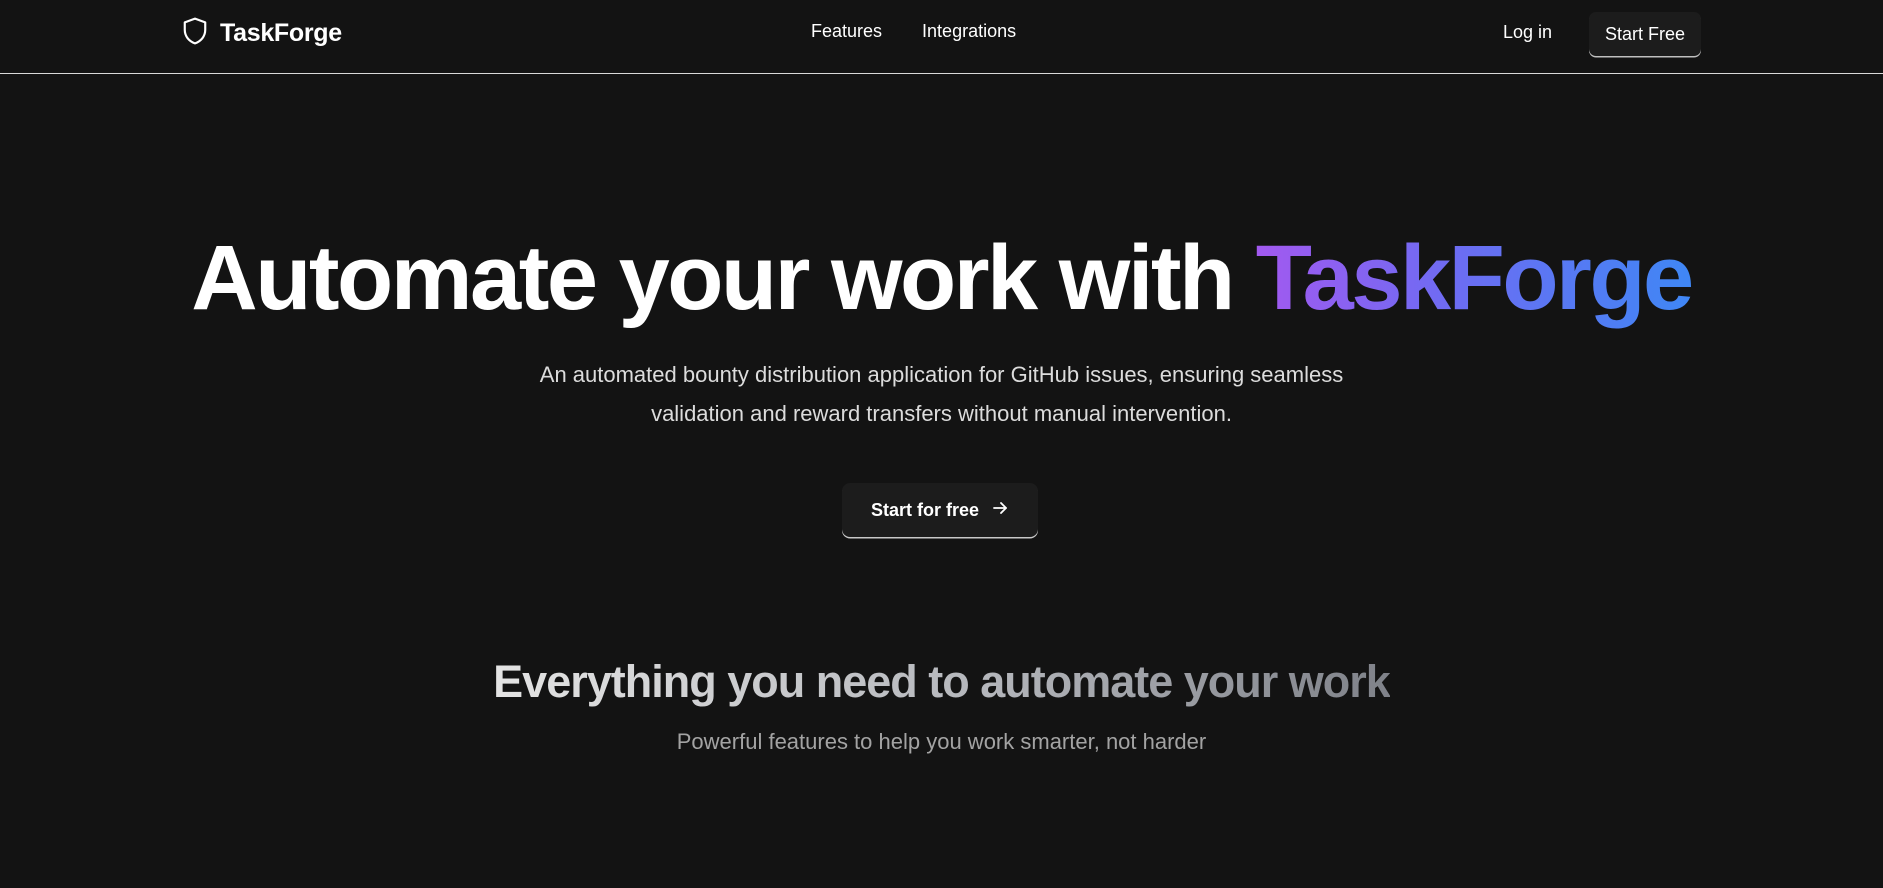  I want to click on start-for-free-button: Start for free, so click(940, 510).